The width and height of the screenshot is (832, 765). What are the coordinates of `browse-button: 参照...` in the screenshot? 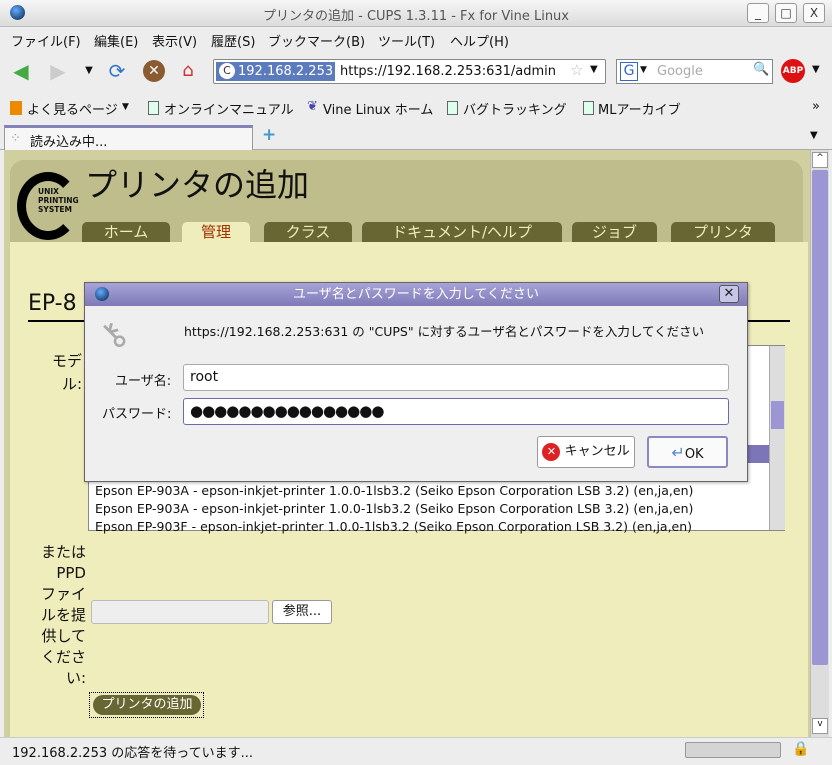 It's located at (302, 612).